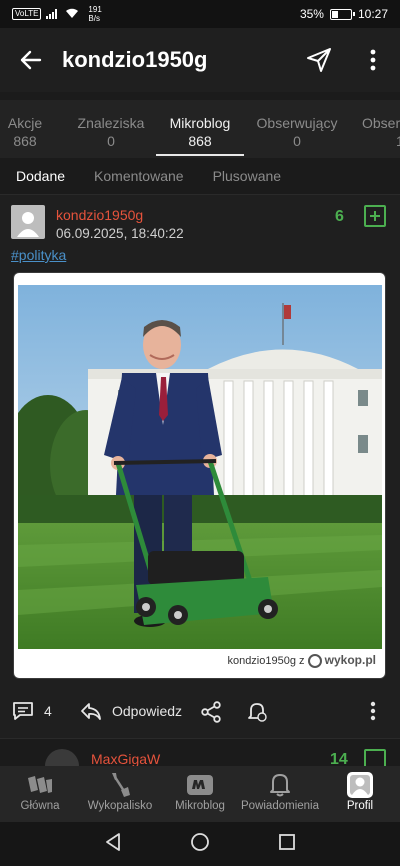  I want to click on network-speed: 191 B/s, so click(94, 14).